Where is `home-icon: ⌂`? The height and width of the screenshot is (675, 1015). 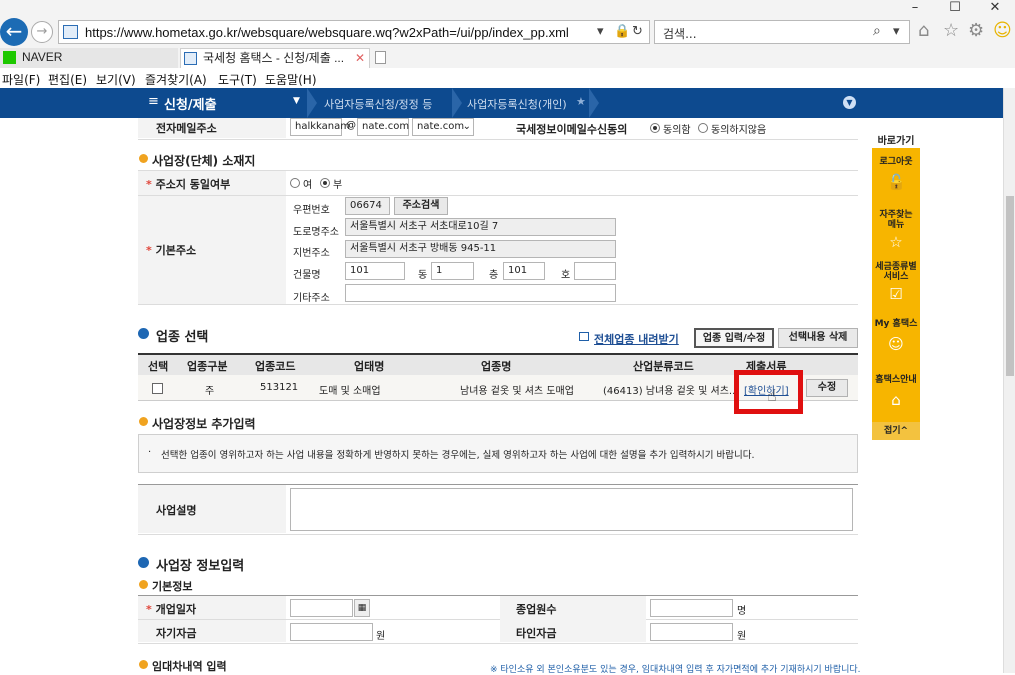
home-icon: ⌂ is located at coordinates (923, 30).